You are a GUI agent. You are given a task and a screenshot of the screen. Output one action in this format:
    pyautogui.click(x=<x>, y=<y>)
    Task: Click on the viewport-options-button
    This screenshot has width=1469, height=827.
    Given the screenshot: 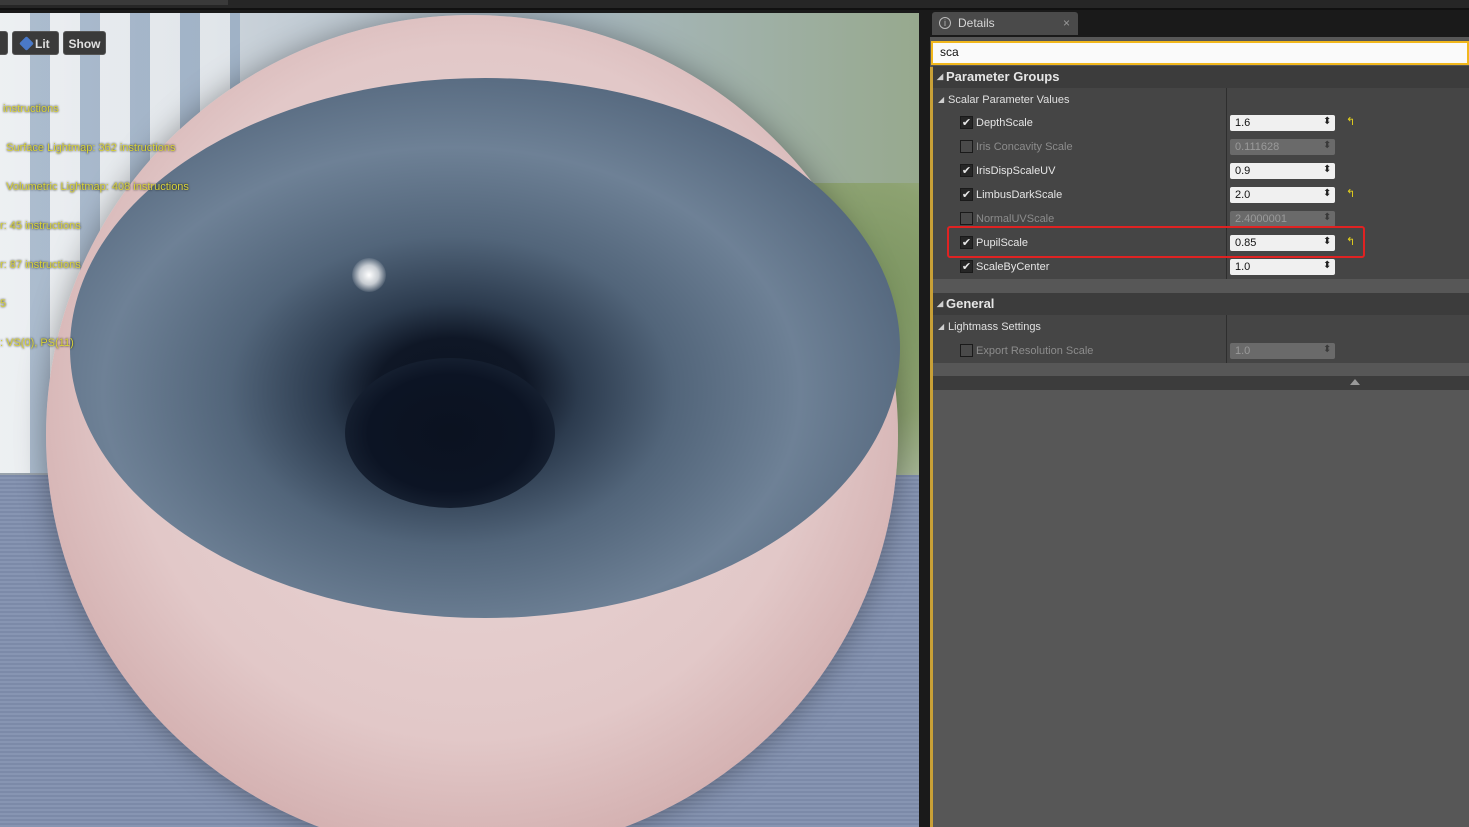 What is the action you would take?
    pyautogui.click(x=4, y=43)
    